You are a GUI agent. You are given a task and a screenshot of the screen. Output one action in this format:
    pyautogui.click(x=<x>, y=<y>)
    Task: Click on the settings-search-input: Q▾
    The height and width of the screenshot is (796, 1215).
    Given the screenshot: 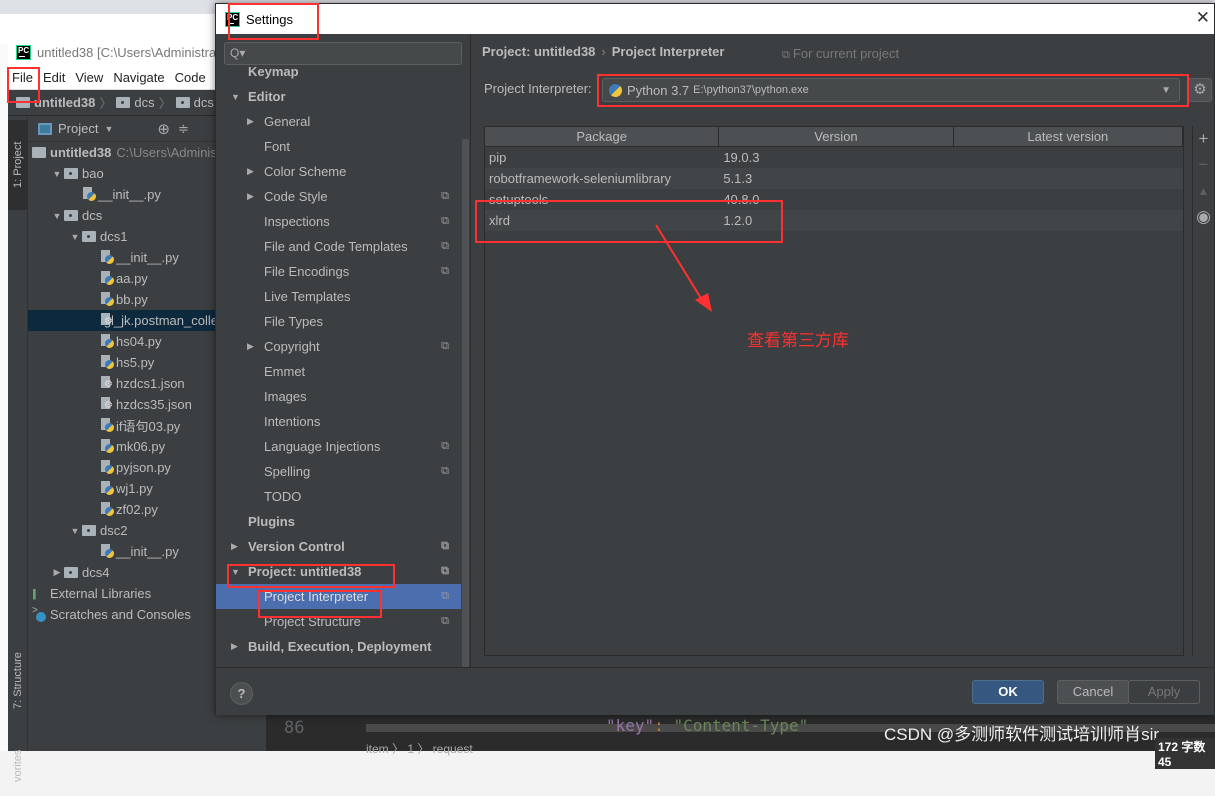 What is the action you would take?
    pyautogui.click(x=343, y=53)
    